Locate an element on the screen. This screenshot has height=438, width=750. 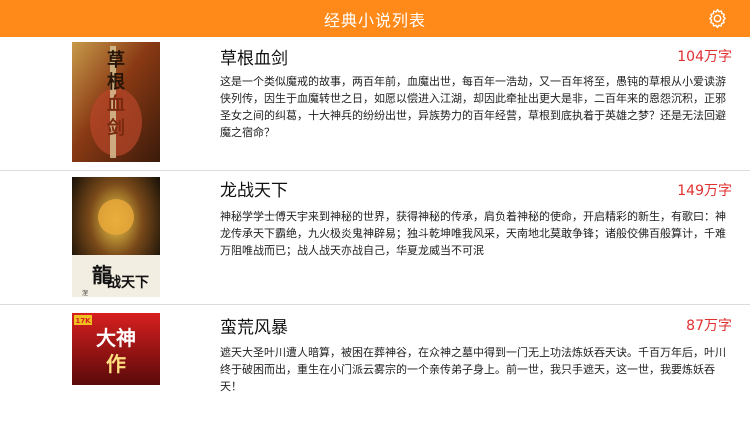
svg-text: 根 is located at coordinates (116, 82).